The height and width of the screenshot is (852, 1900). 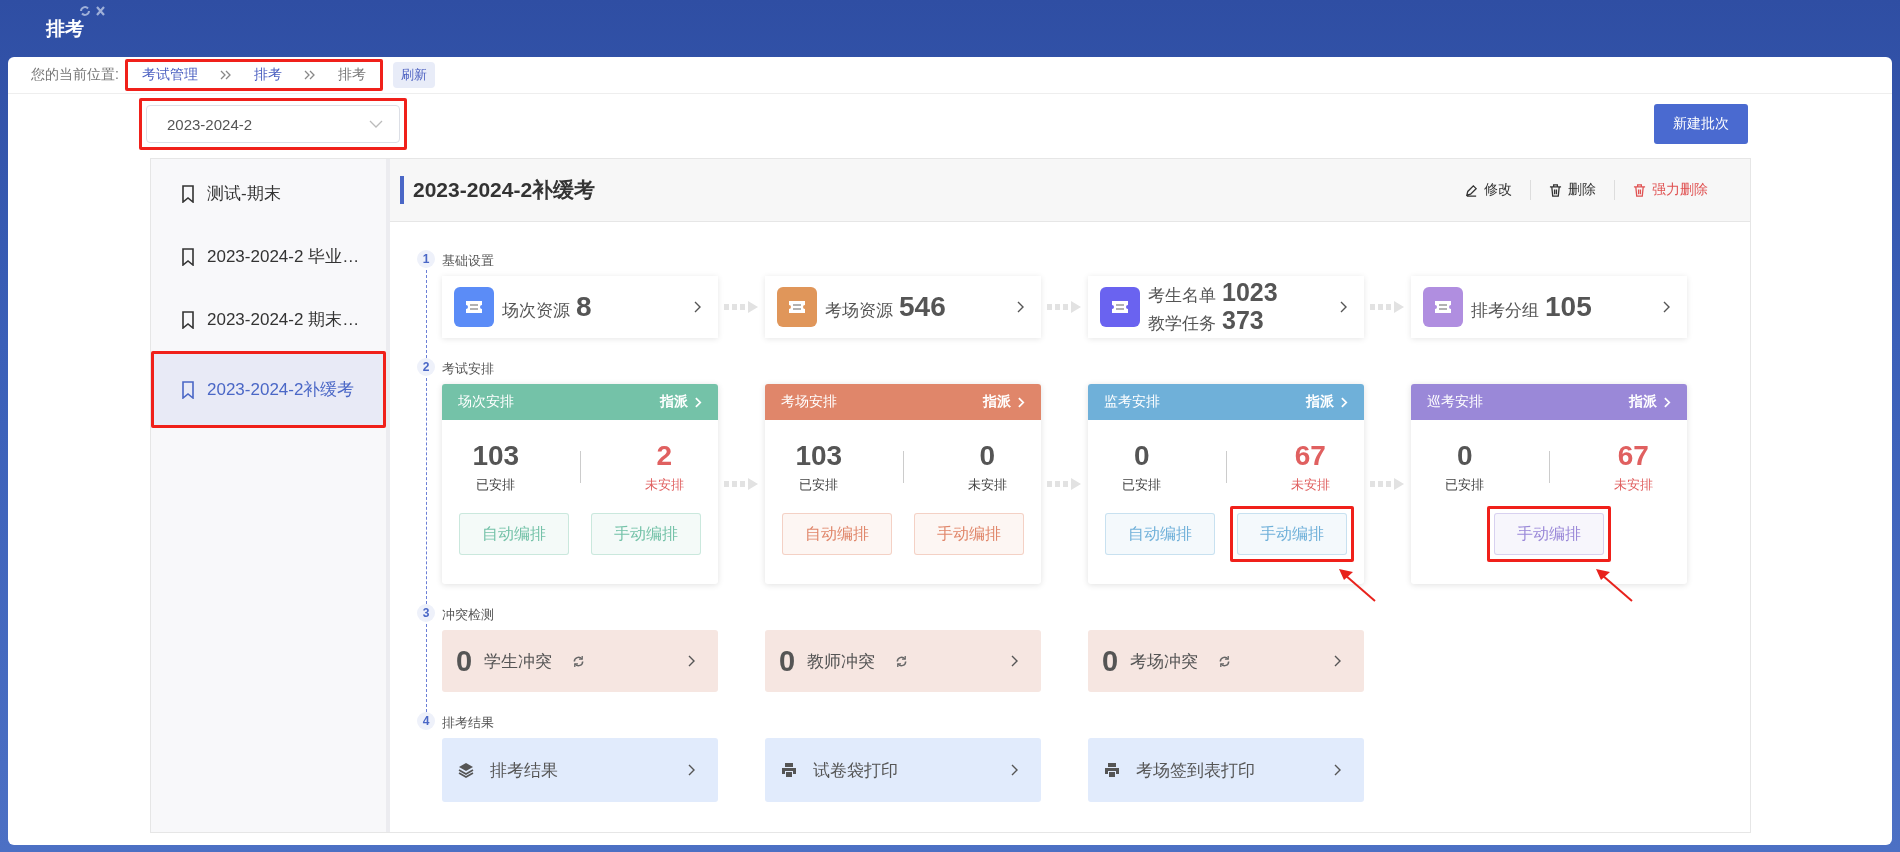 I want to click on layers-icon, so click(x=466, y=770).